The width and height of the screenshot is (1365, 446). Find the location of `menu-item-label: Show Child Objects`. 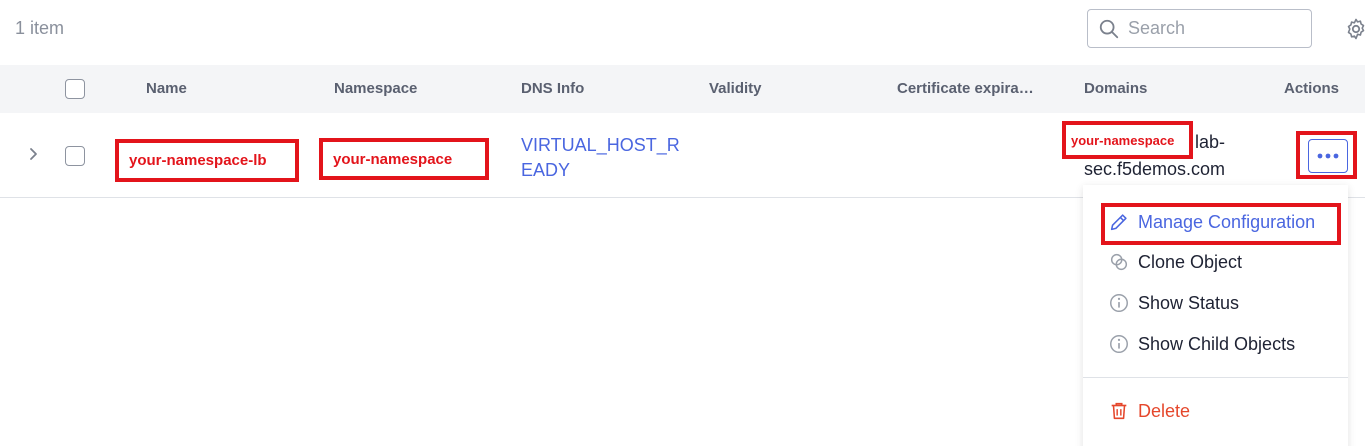

menu-item-label: Show Child Objects is located at coordinates (1217, 343).